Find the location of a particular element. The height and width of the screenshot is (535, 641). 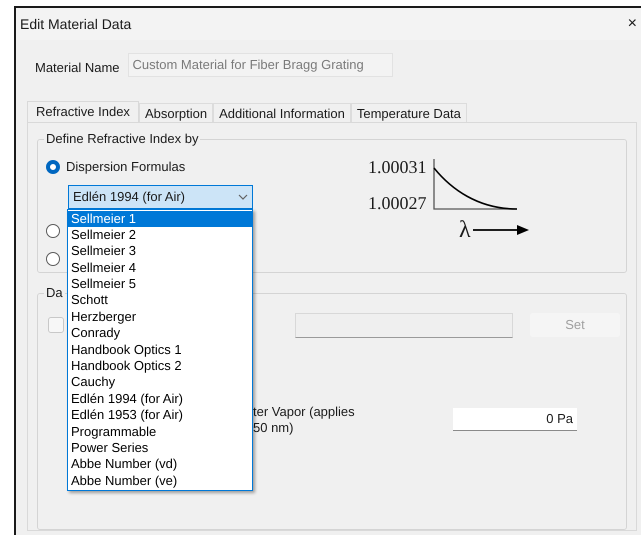

dropdown-option: Power Series is located at coordinates (160, 448).